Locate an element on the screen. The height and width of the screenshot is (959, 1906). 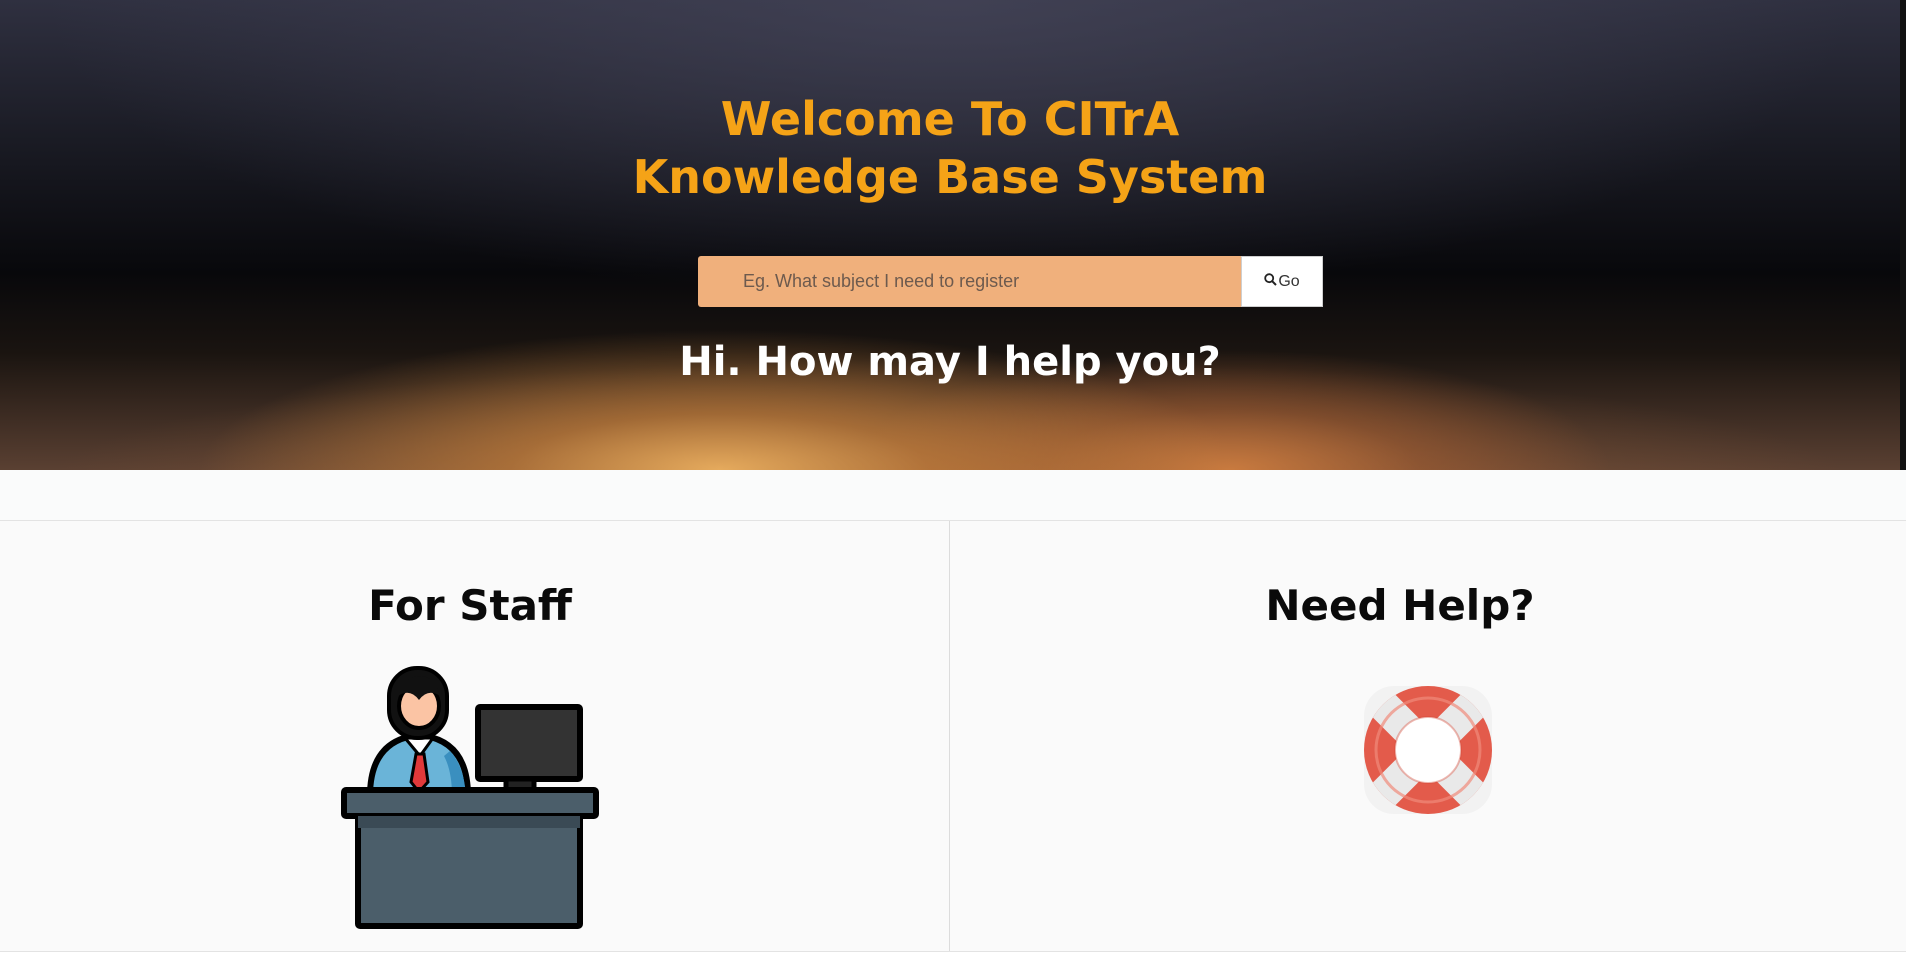
need-help-title: Need Help? is located at coordinates (1400, 605).